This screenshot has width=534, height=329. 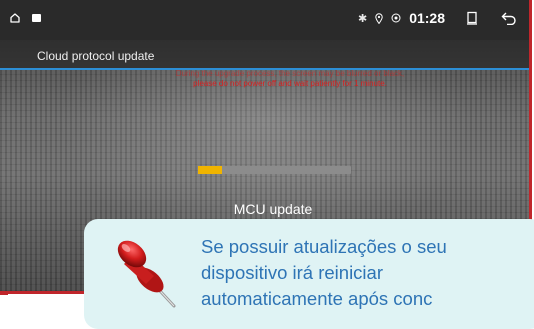 I want to click on mcu-update-label: MCU update, so click(x=273, y=209).